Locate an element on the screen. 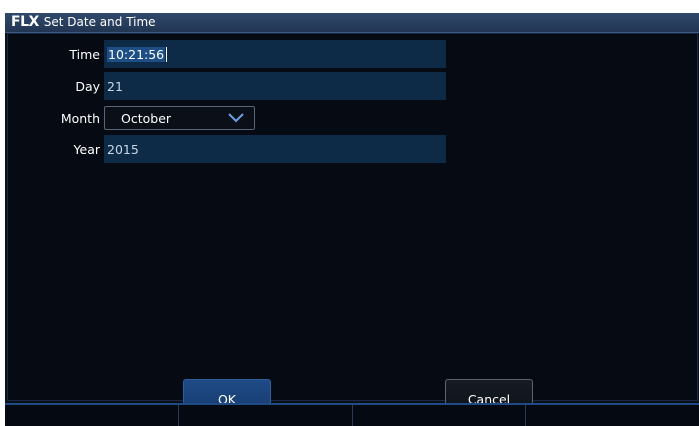 Image resolution: width=699 pixels, height=426 pixels. year-label: Year is located at coordinates (86, 149).